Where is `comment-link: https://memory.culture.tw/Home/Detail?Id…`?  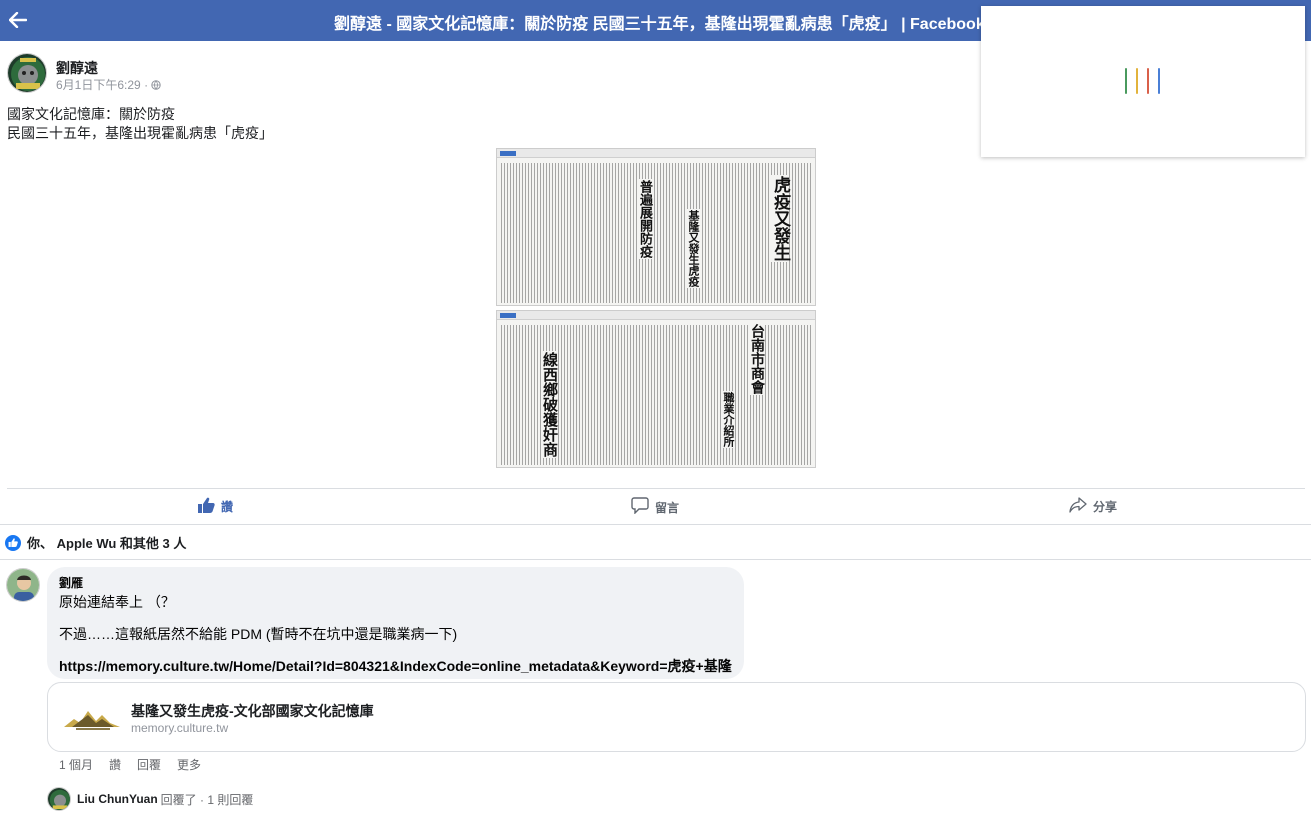
comment-link: https://memory.culture.tw/Home/Detail?Id… is located at coordinates (395, 666).